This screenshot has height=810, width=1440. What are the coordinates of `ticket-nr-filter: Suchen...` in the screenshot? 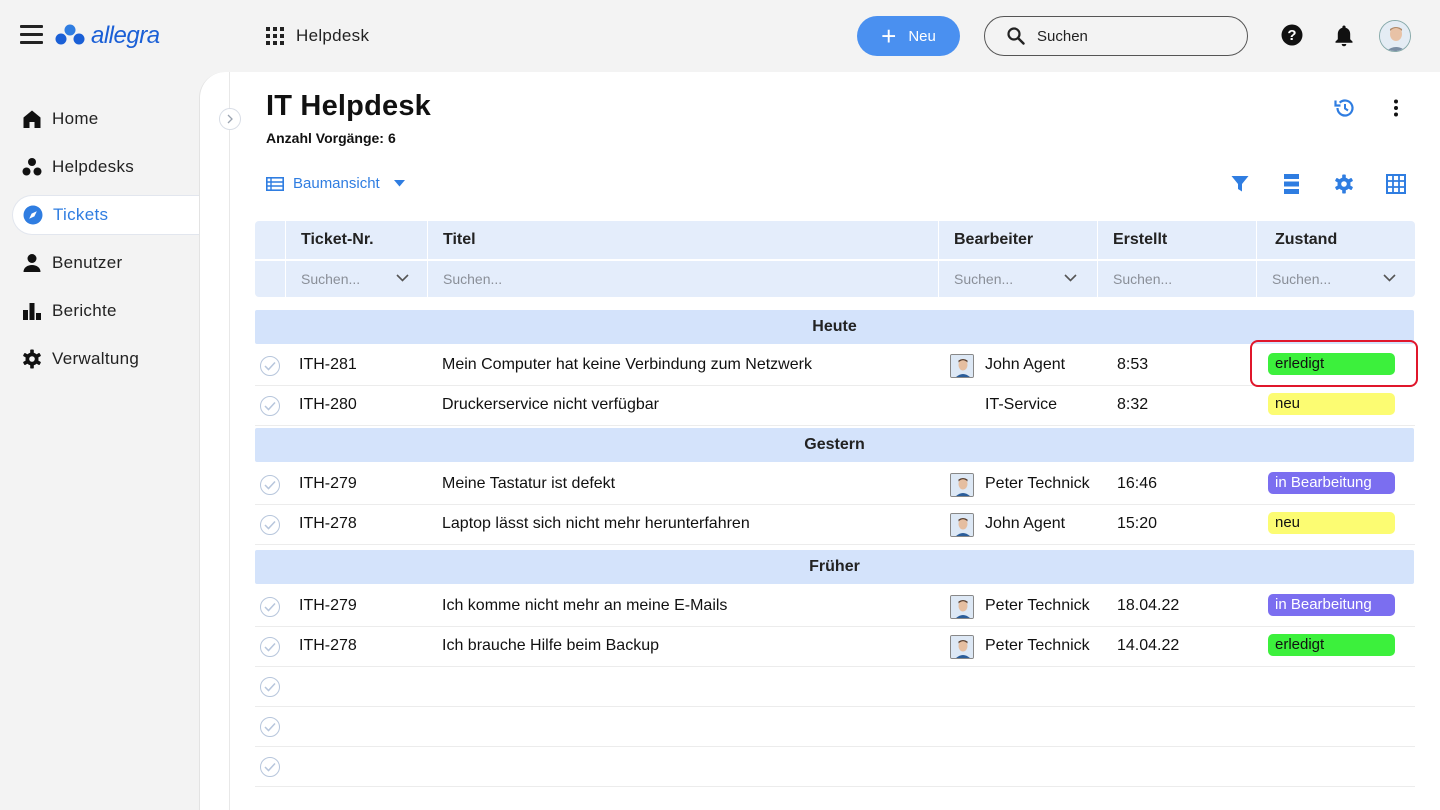 It's located at (330, 279).